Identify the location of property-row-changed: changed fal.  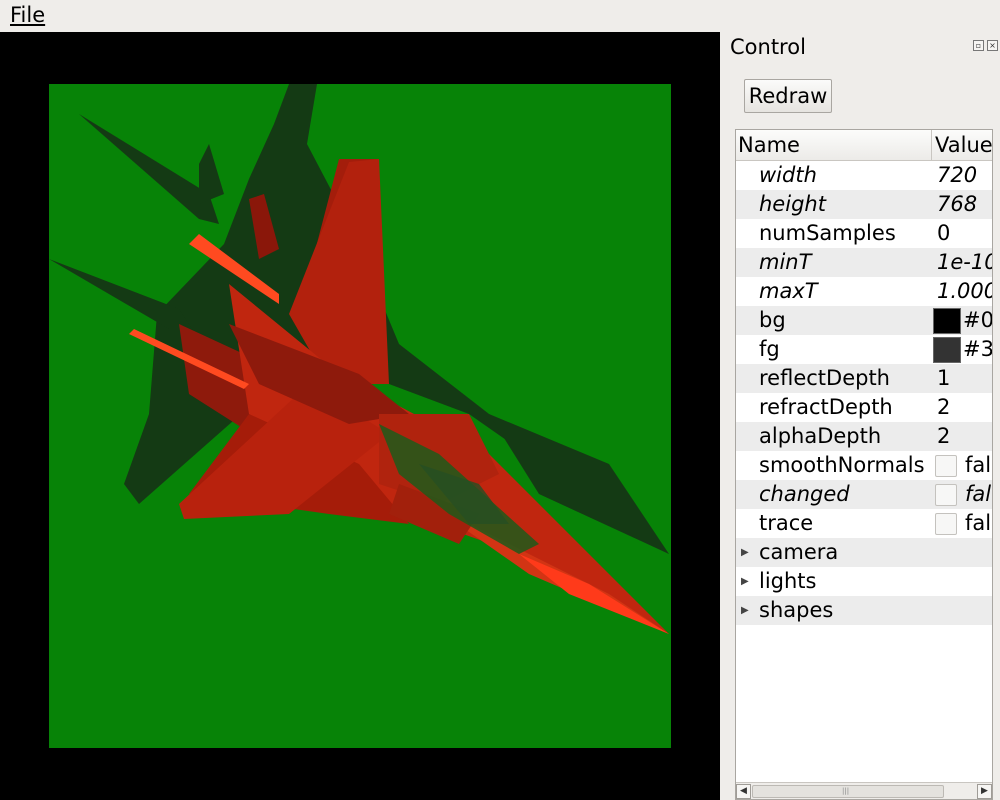
(864, 494).